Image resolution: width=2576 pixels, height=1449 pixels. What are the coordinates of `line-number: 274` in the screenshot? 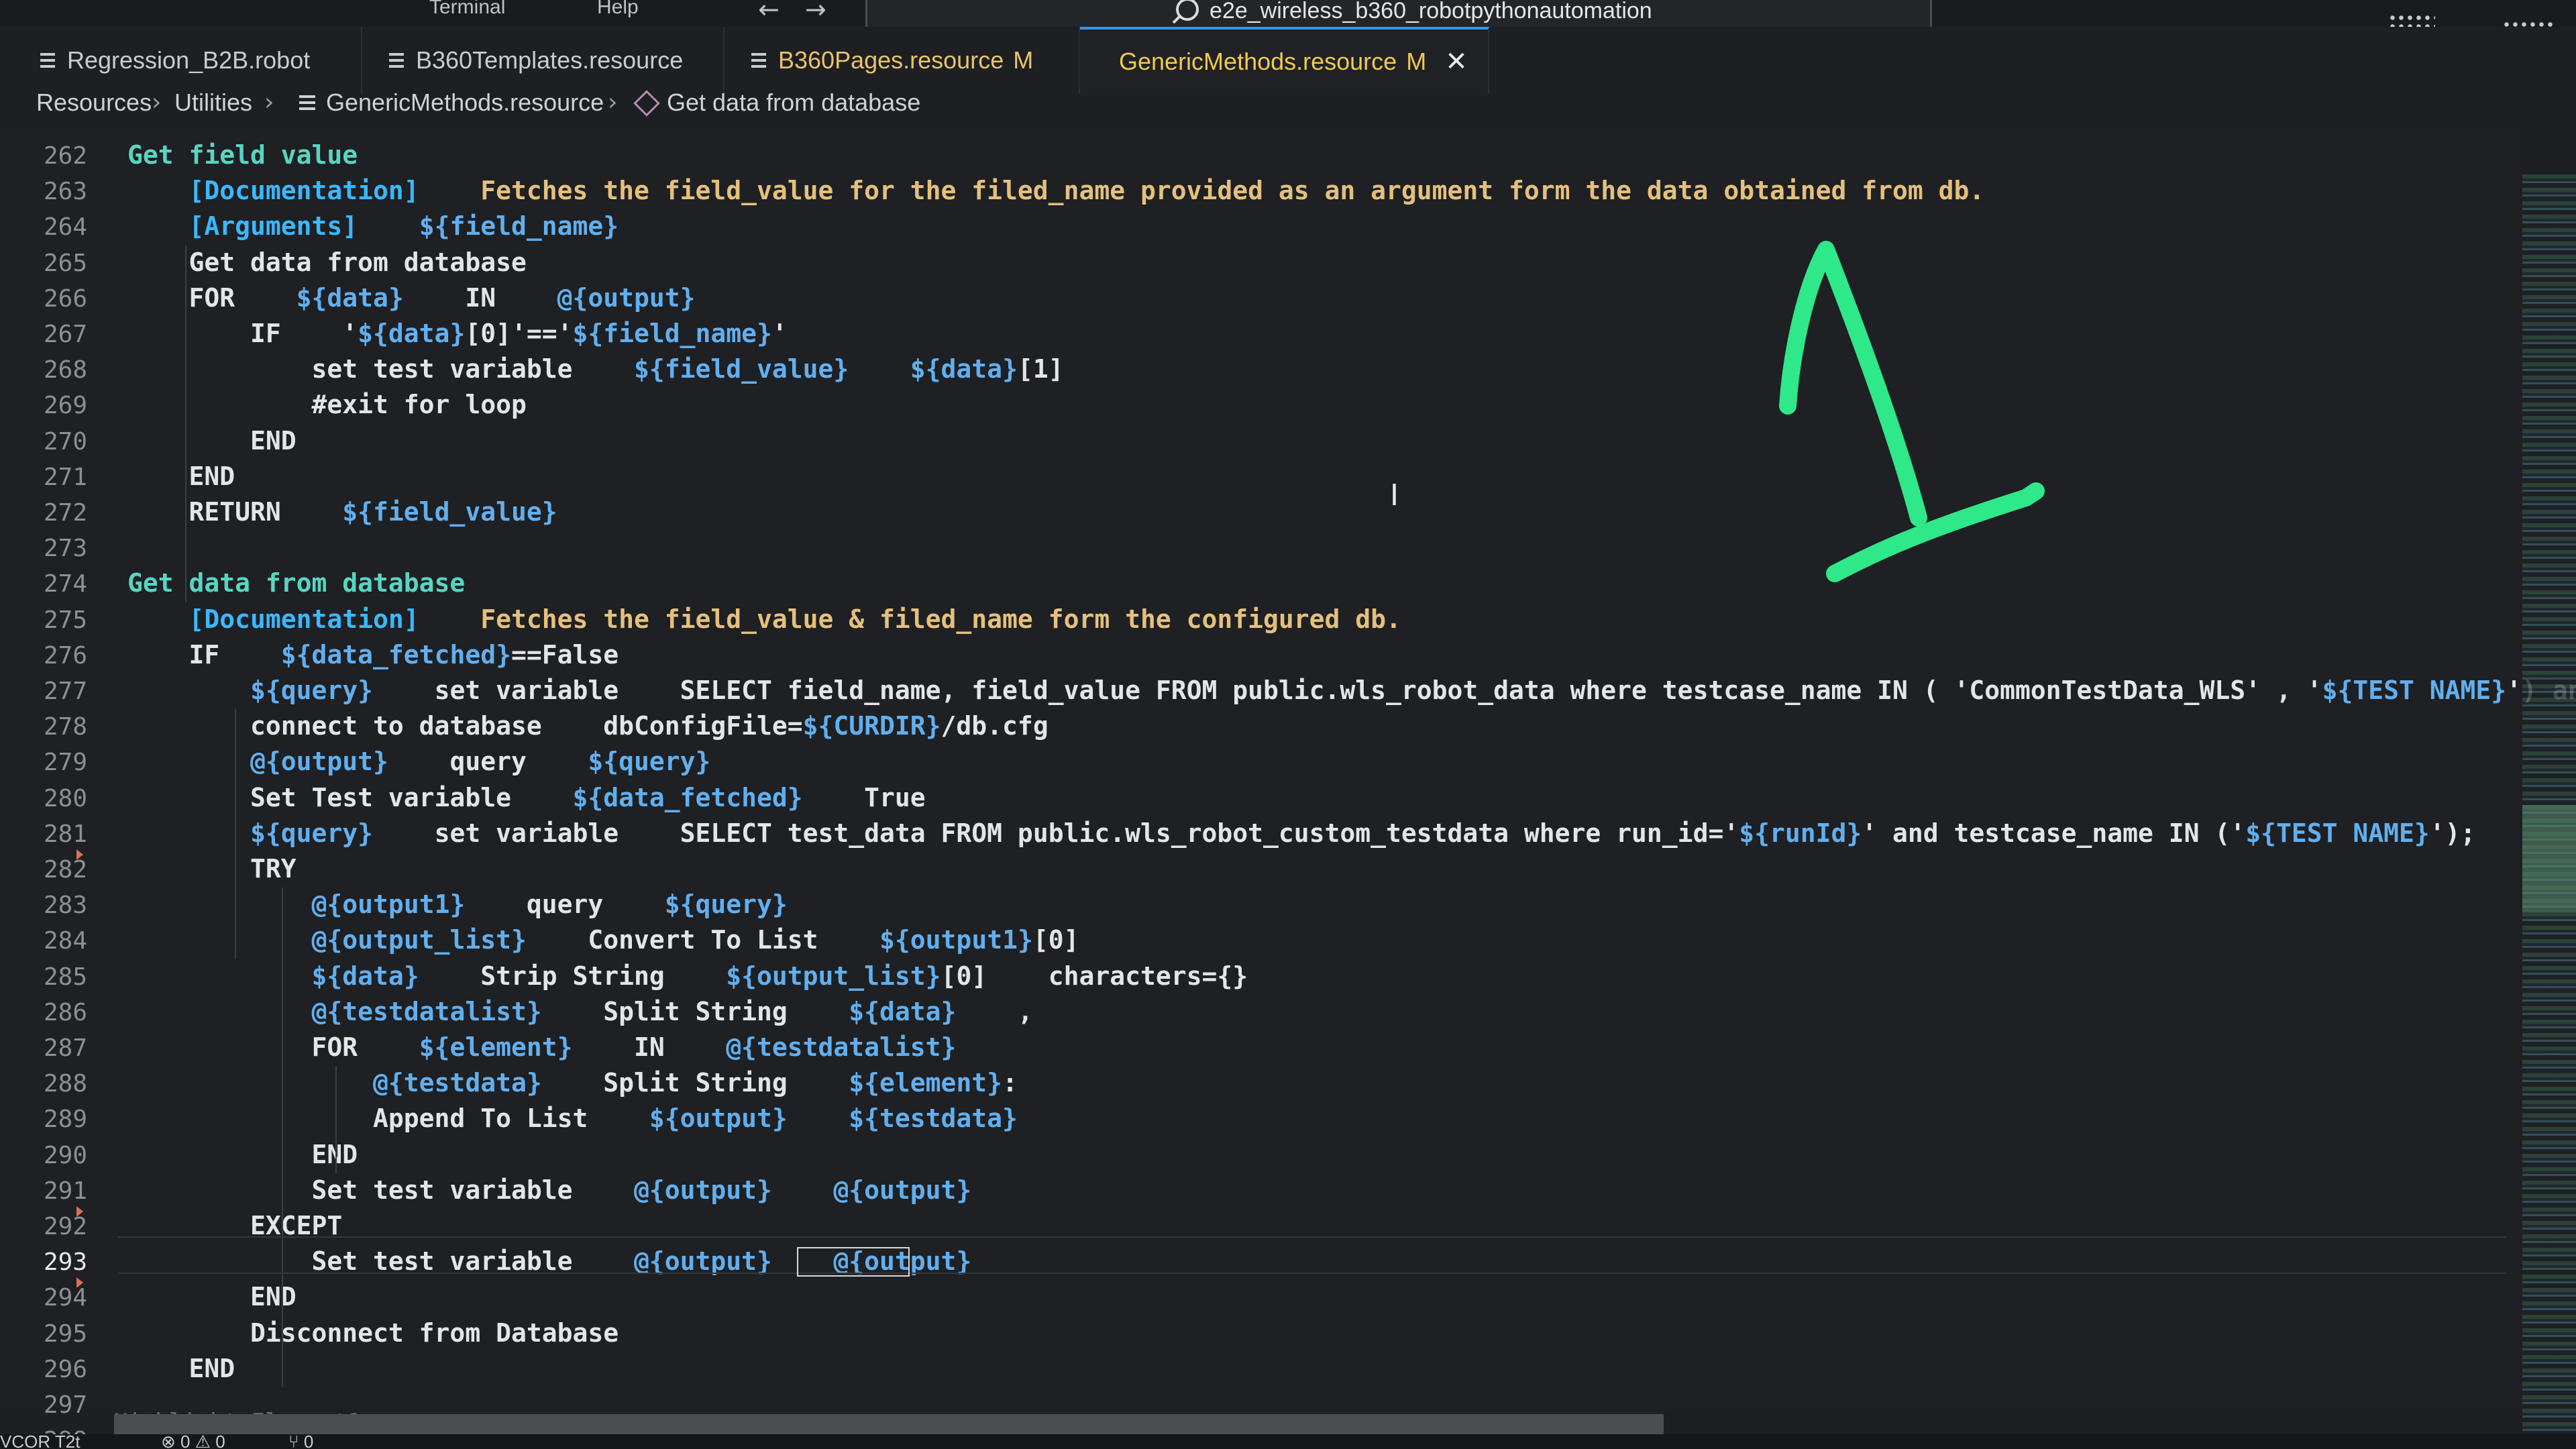 It's located at (65, 584).